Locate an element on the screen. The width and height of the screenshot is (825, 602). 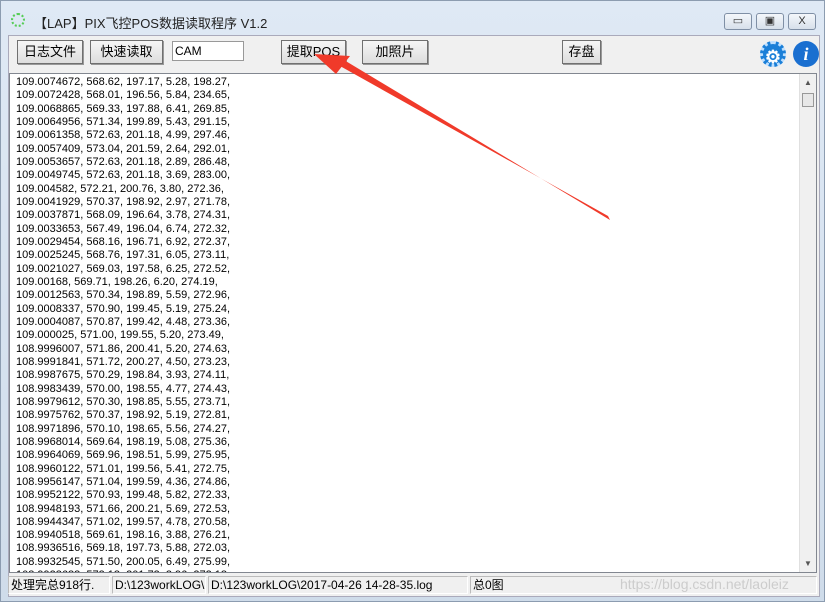
quick-read-button: 快速读取 is located at coordinates (126, 52).